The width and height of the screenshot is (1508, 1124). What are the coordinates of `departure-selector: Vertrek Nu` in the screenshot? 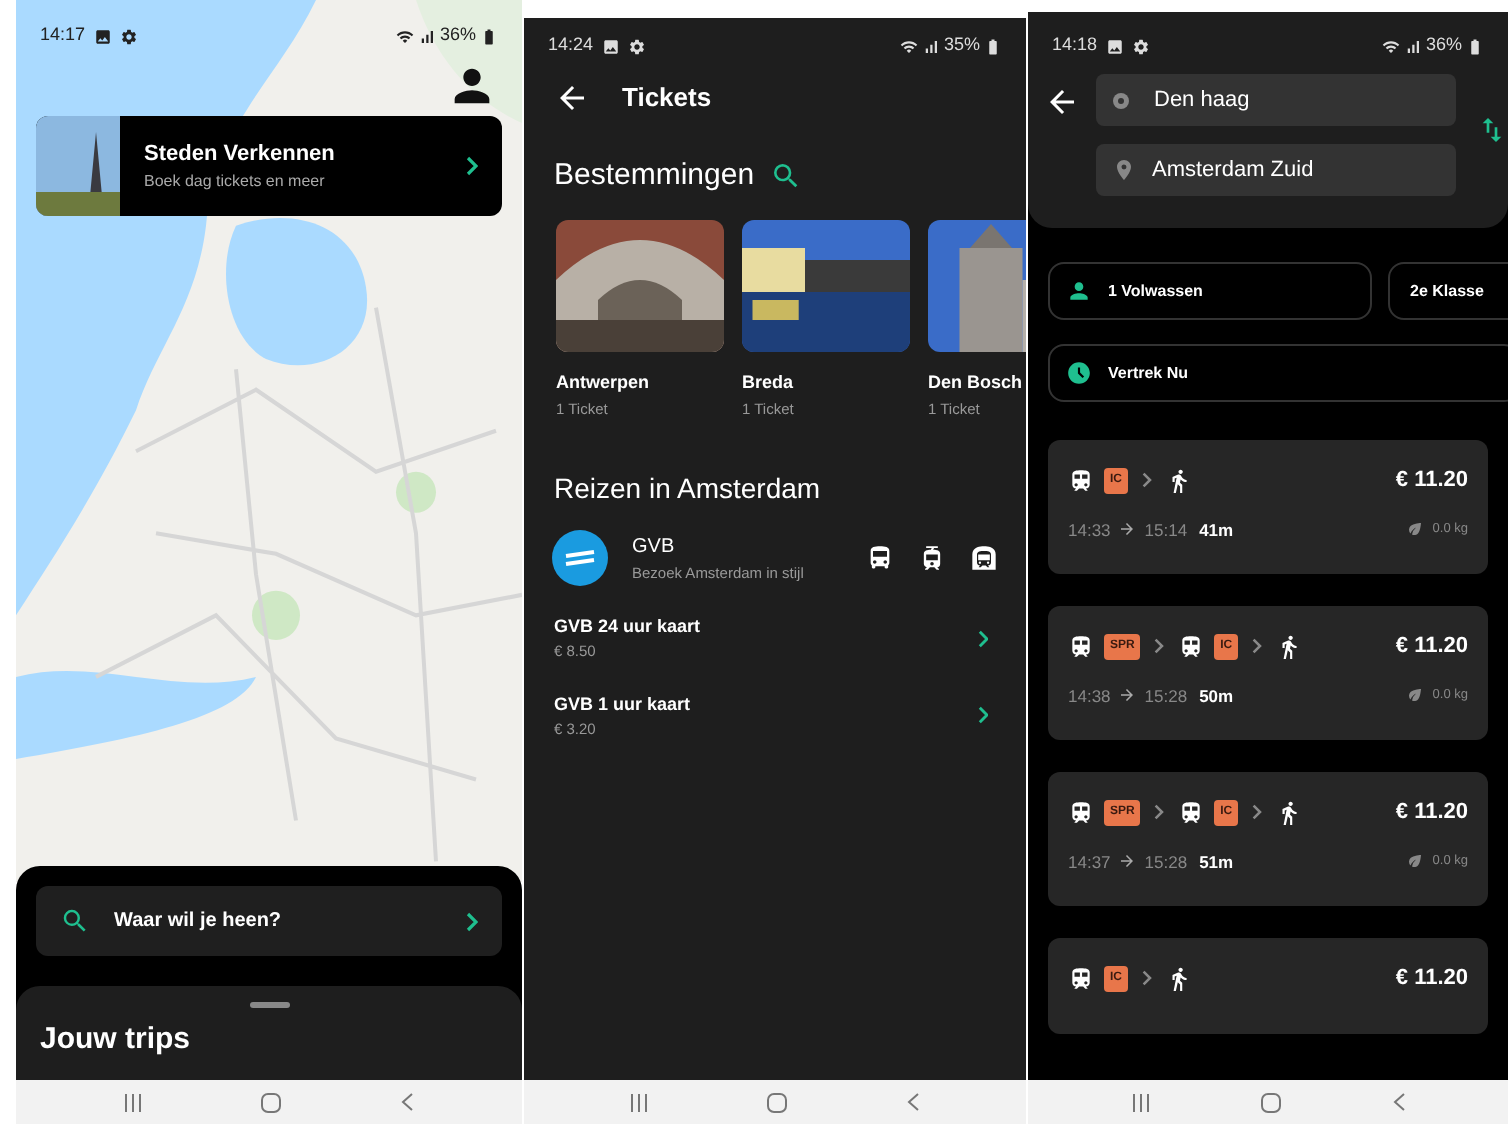 It's located at (1278, 373).